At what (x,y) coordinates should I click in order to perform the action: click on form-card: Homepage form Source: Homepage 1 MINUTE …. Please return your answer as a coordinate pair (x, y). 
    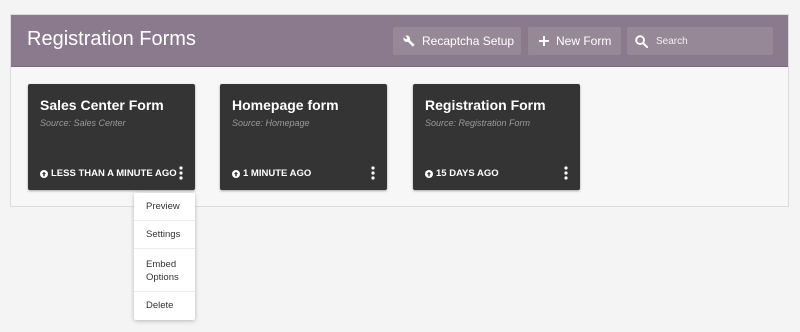
    Looking at the image, I should click on (303, 137).